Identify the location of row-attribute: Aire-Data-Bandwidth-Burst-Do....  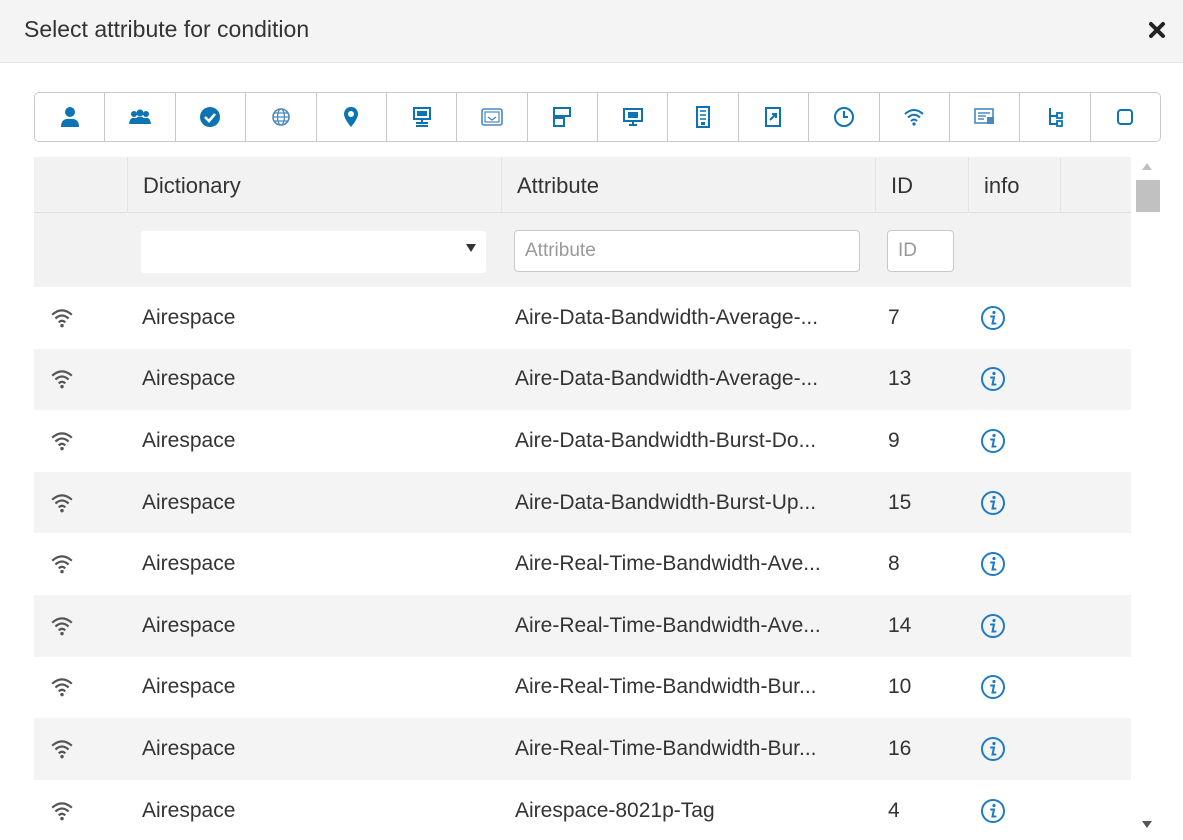
(666, 440).